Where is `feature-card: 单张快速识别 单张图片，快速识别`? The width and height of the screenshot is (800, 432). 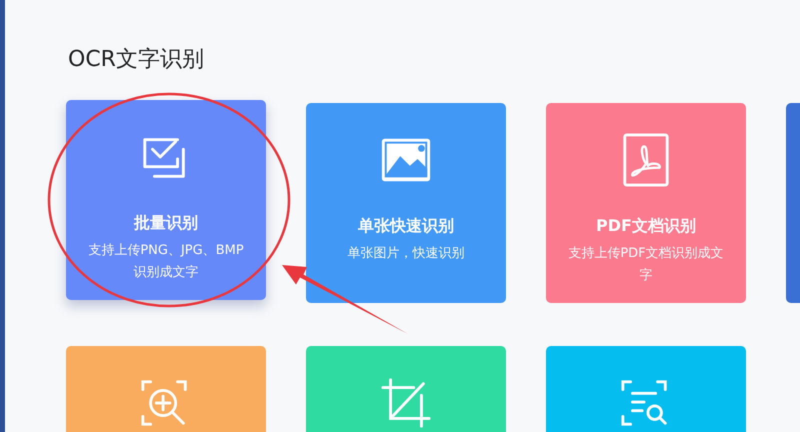 feature-card: 单张快速识别 单张图片，快速识别 is located at coordinates (406, 203).